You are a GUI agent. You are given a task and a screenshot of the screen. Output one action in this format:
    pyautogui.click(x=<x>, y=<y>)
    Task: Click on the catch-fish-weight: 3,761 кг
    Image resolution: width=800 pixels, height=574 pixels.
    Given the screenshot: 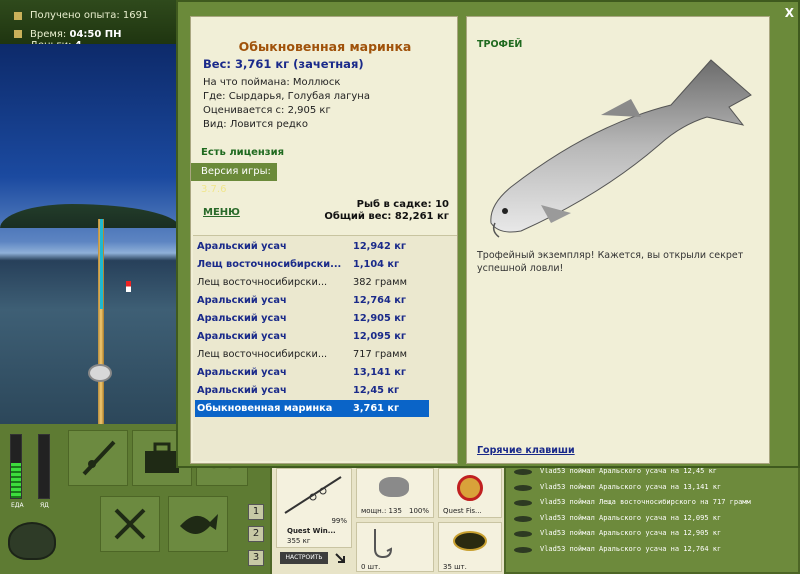 What is the action you would take?
    pyautogui.click(x=376, y=408)
    